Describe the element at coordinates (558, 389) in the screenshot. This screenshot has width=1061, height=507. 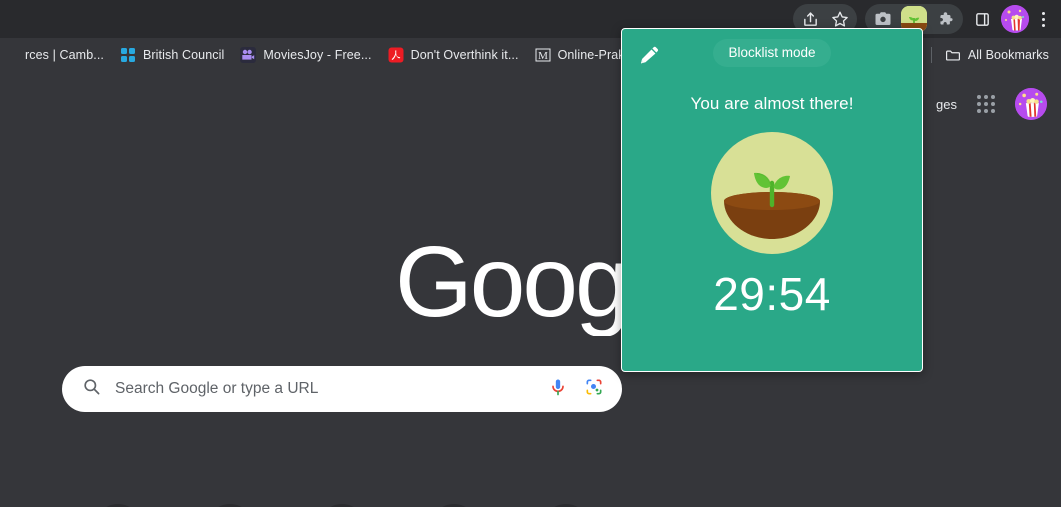
I see `microphone-icon` at that location.